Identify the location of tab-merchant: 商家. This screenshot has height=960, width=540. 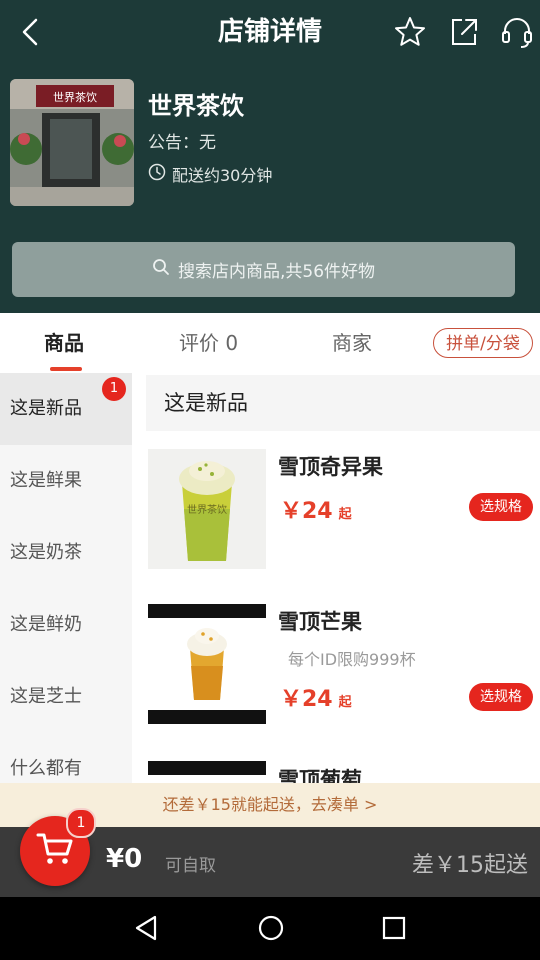
(352, 343).